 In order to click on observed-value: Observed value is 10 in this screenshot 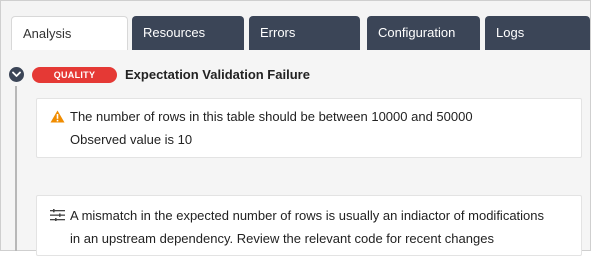, I will do `click(131, 139)`.